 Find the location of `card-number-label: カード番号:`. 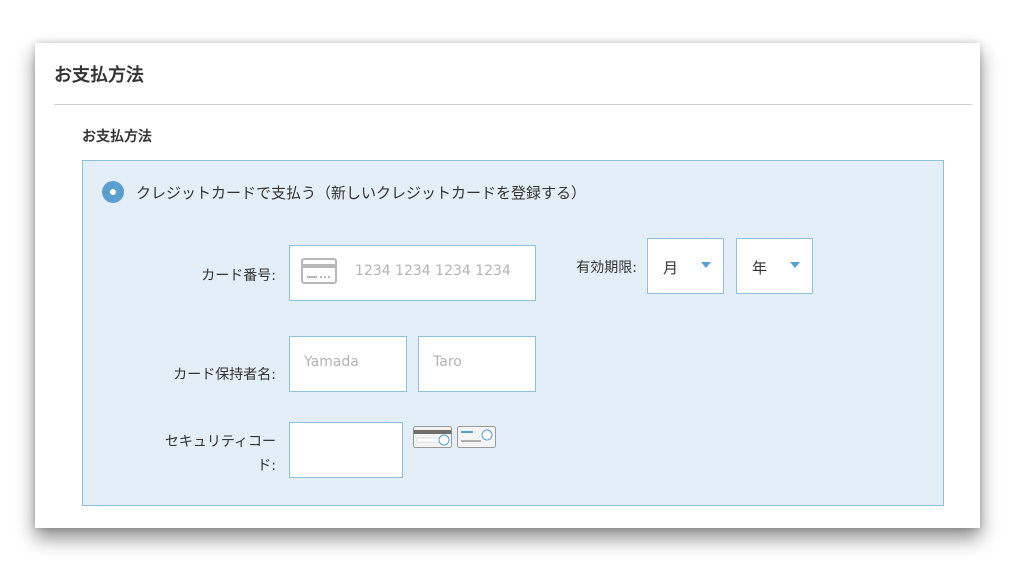

card-number-label: カード番号: is located at coordinates (238, 276).